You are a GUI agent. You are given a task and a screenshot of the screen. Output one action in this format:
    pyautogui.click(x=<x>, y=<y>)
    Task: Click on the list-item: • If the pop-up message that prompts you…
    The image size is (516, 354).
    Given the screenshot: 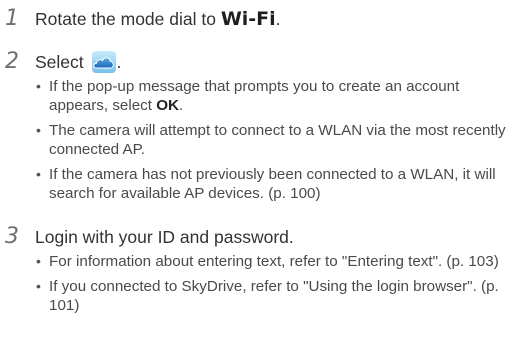 What is the action you would take?
    pyautogui.click(x=258, y=96)
    